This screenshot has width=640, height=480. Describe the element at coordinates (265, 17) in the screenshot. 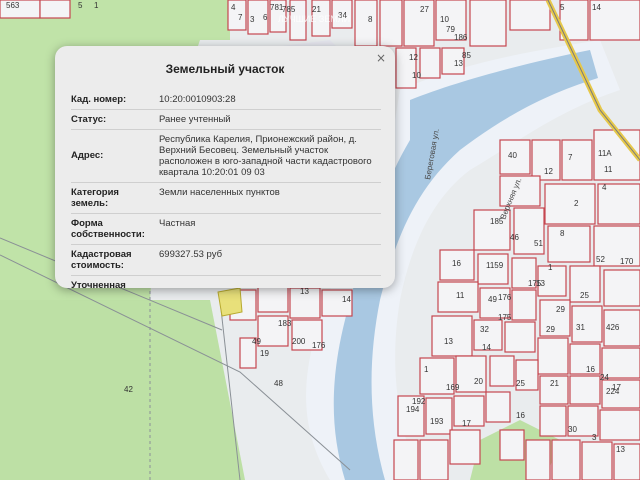

I see `parcel-number-label: 6` at that location.